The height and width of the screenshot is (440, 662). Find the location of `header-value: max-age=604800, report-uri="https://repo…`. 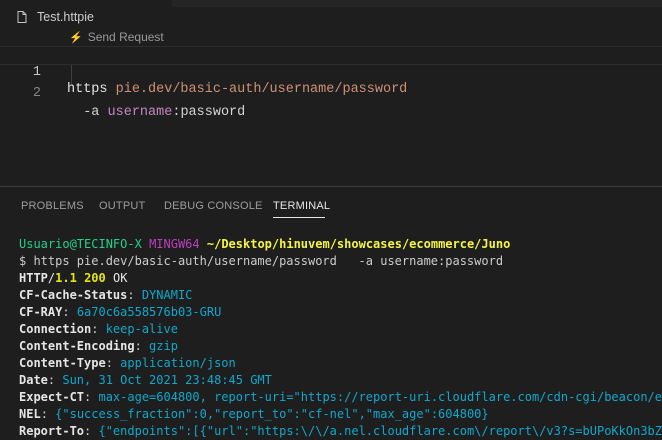

header-value: max-age=604800, report-uri="https://repo… is located at coordinates (380, 397).